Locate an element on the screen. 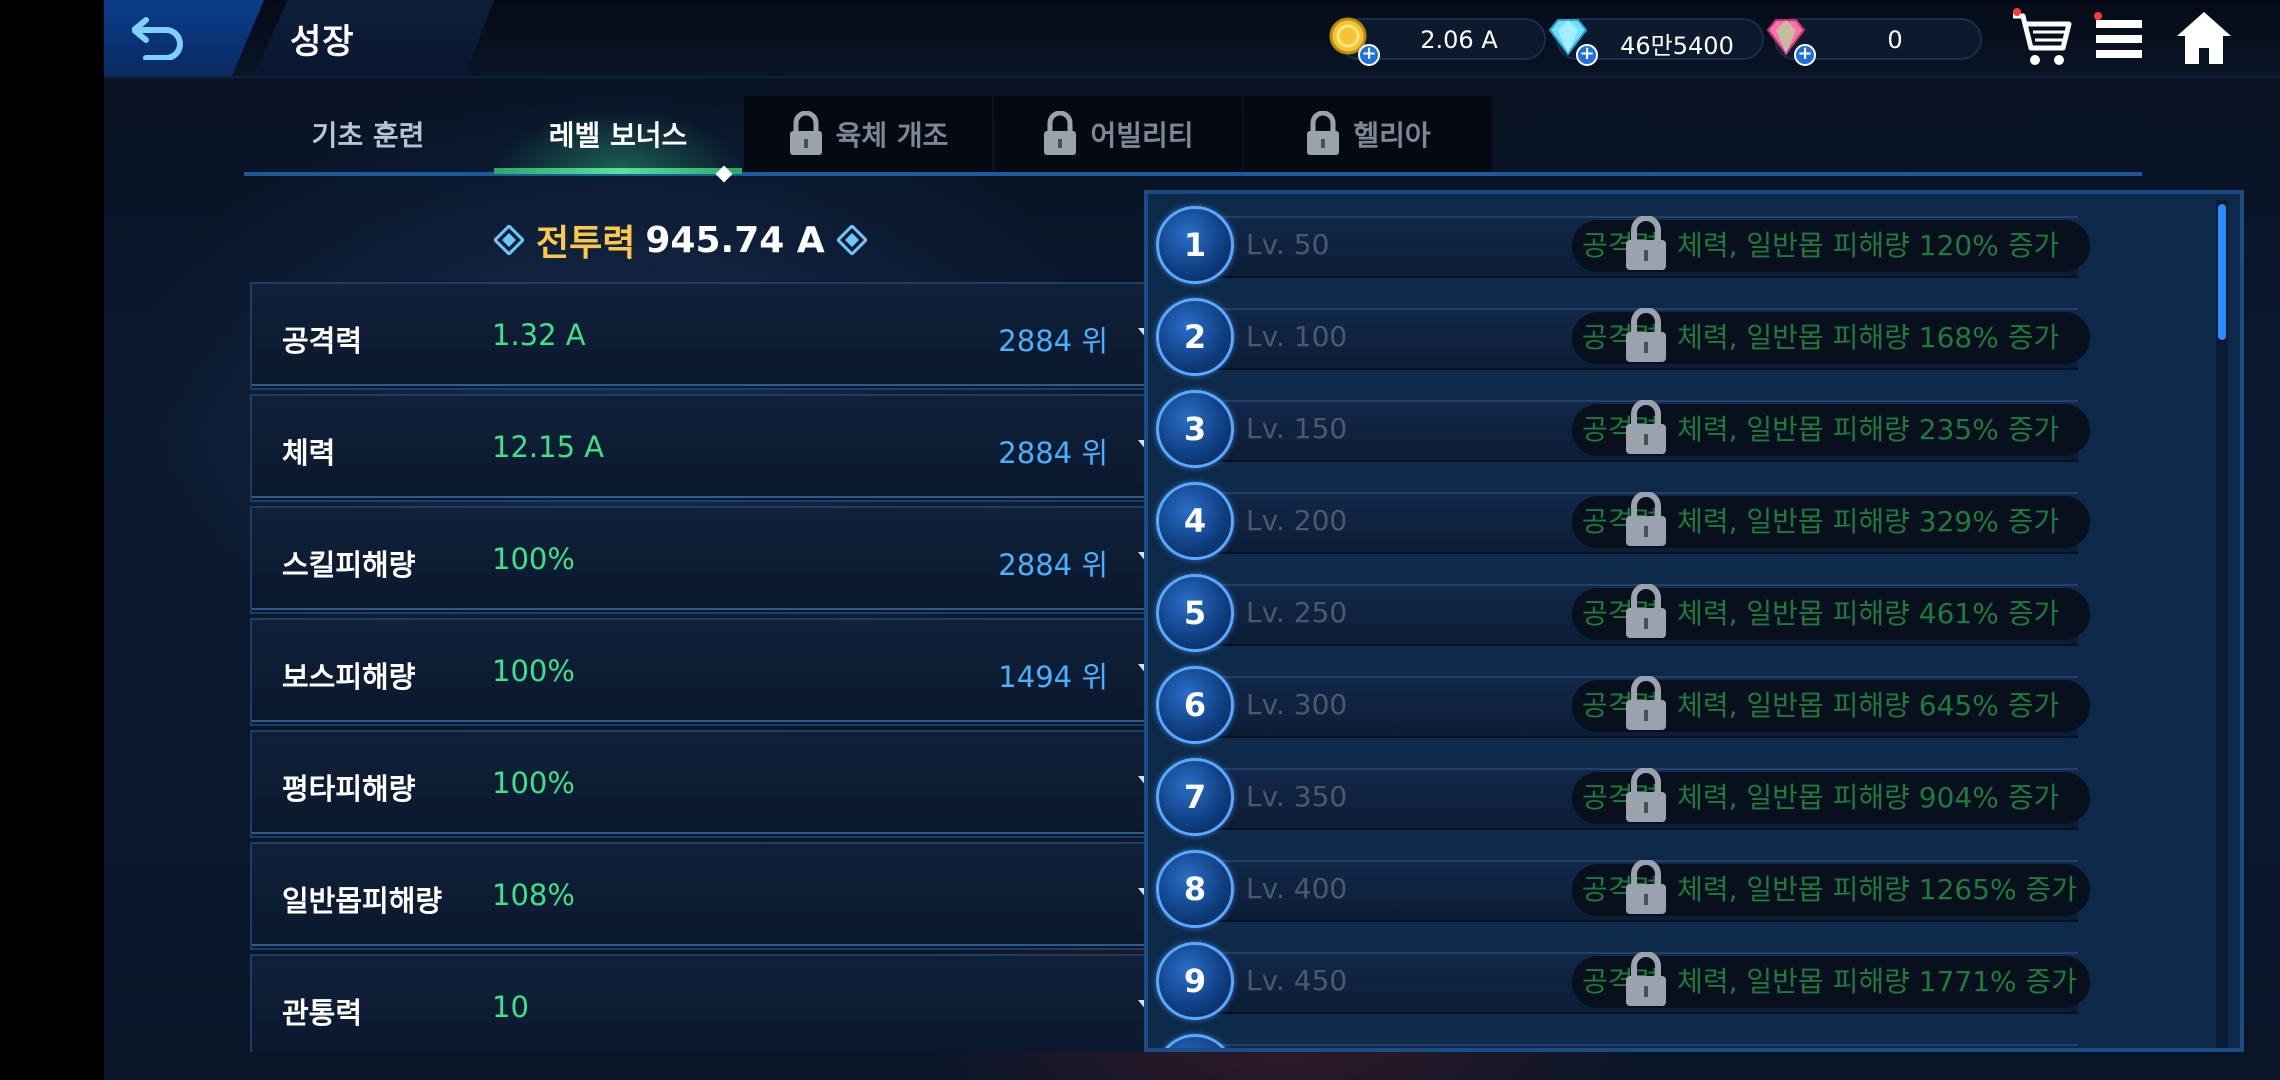 Image resolution: width=2280 pixels, height=1080 pixels. tab-bar: 기초 훈련 레벨 보너스 육체 개조 어빌리티 헬리아 is located at coordinates (869, 137).